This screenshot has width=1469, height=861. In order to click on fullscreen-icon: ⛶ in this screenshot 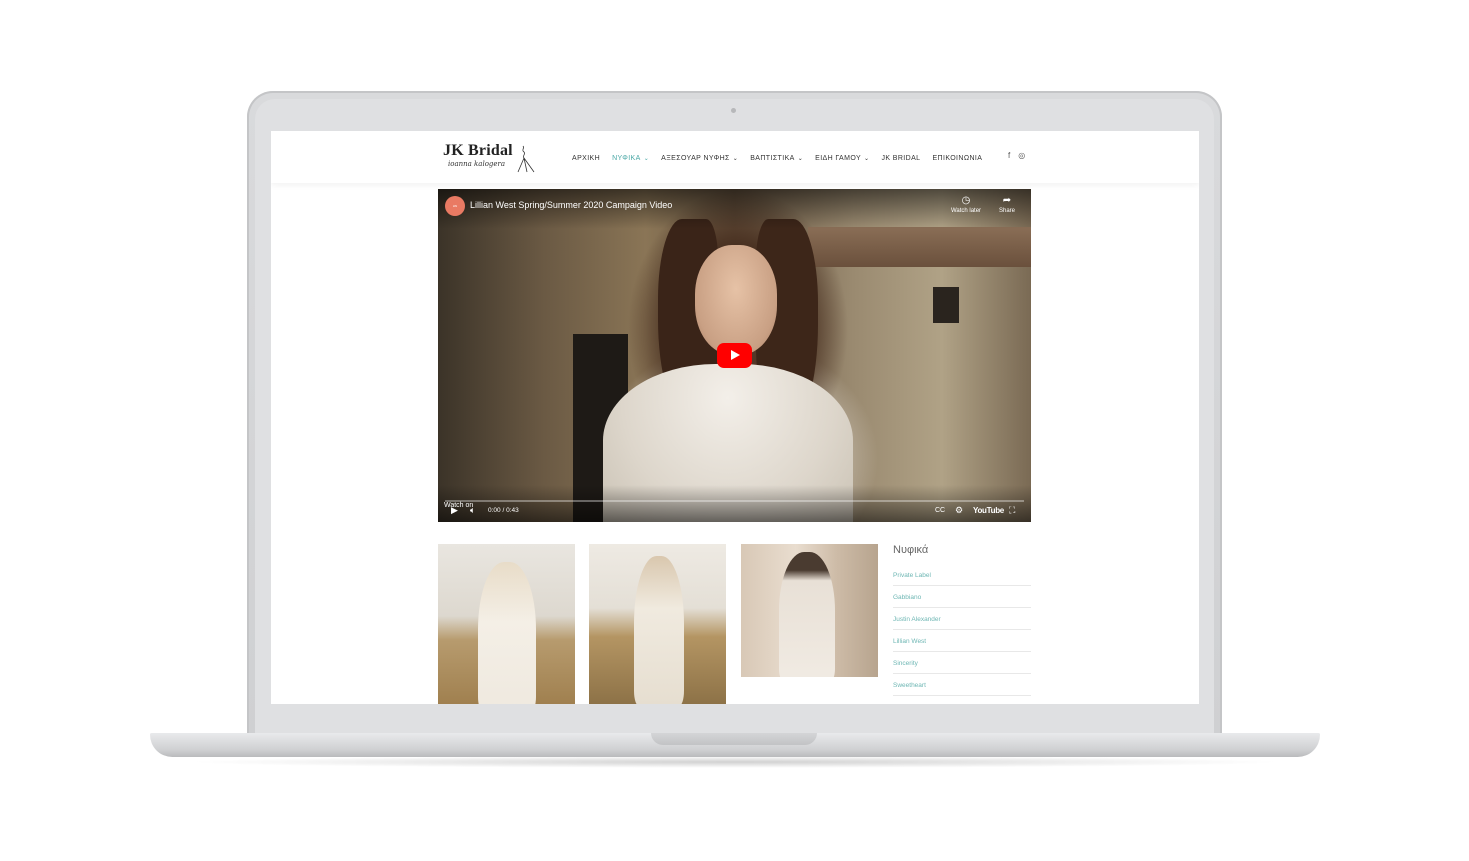, I will do `click(1012, 510)`.